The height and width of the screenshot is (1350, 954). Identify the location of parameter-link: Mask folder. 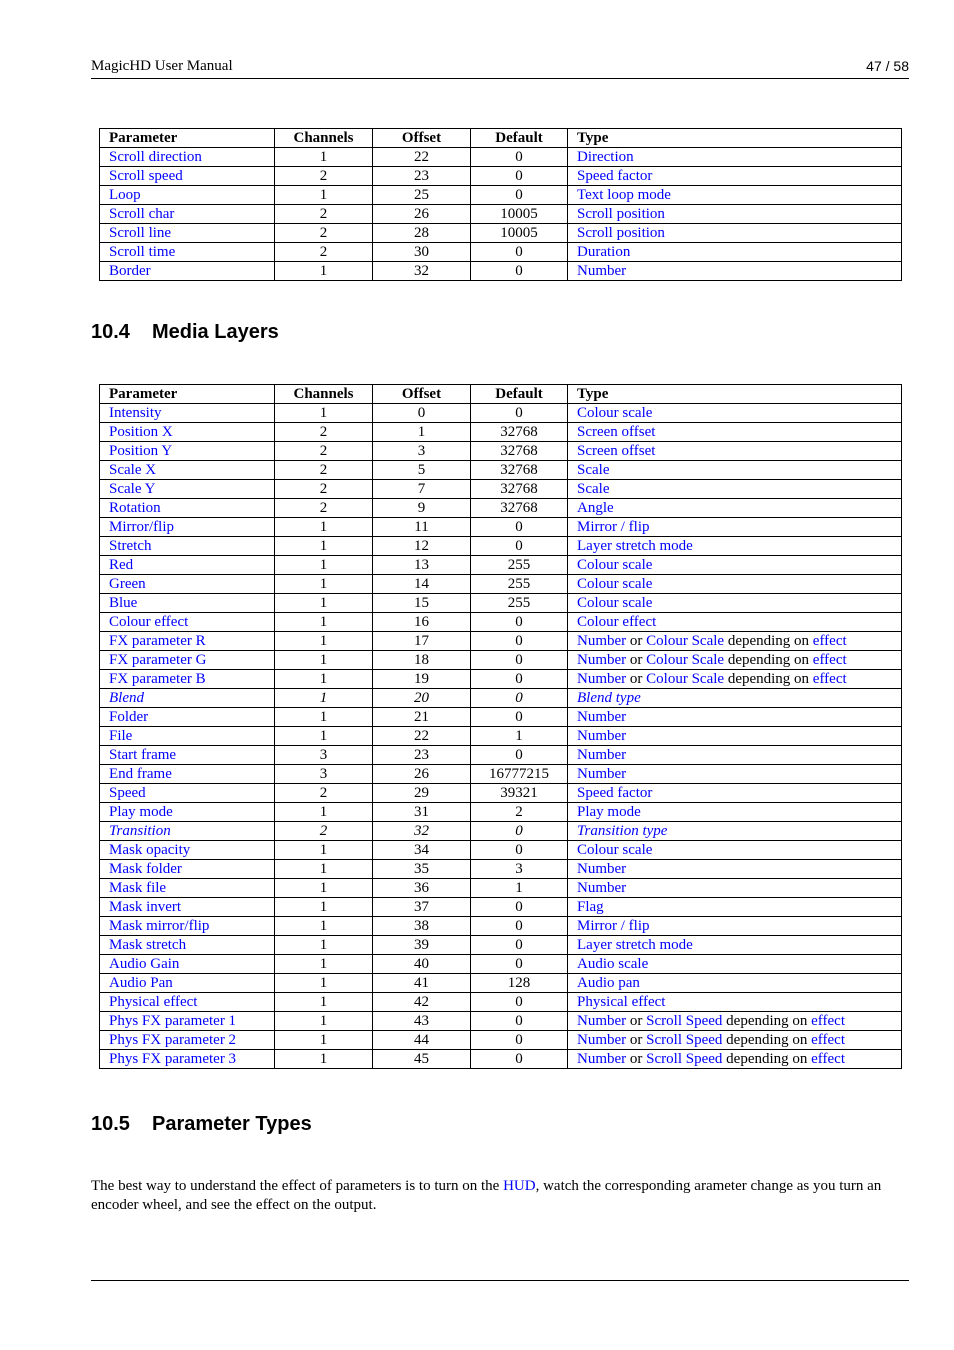
(145, 869).